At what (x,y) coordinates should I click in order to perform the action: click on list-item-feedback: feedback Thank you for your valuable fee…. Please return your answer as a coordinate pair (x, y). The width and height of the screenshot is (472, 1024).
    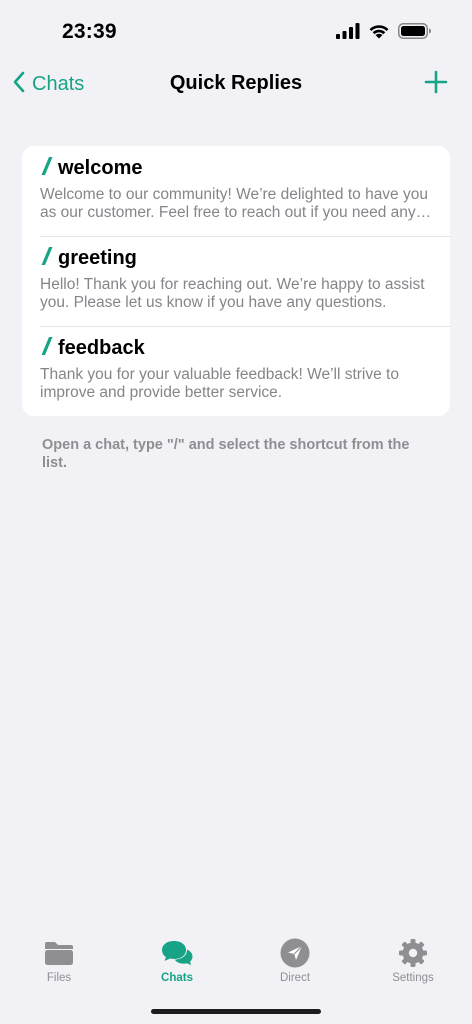
    Looking at the image, I should click on (236, 371).